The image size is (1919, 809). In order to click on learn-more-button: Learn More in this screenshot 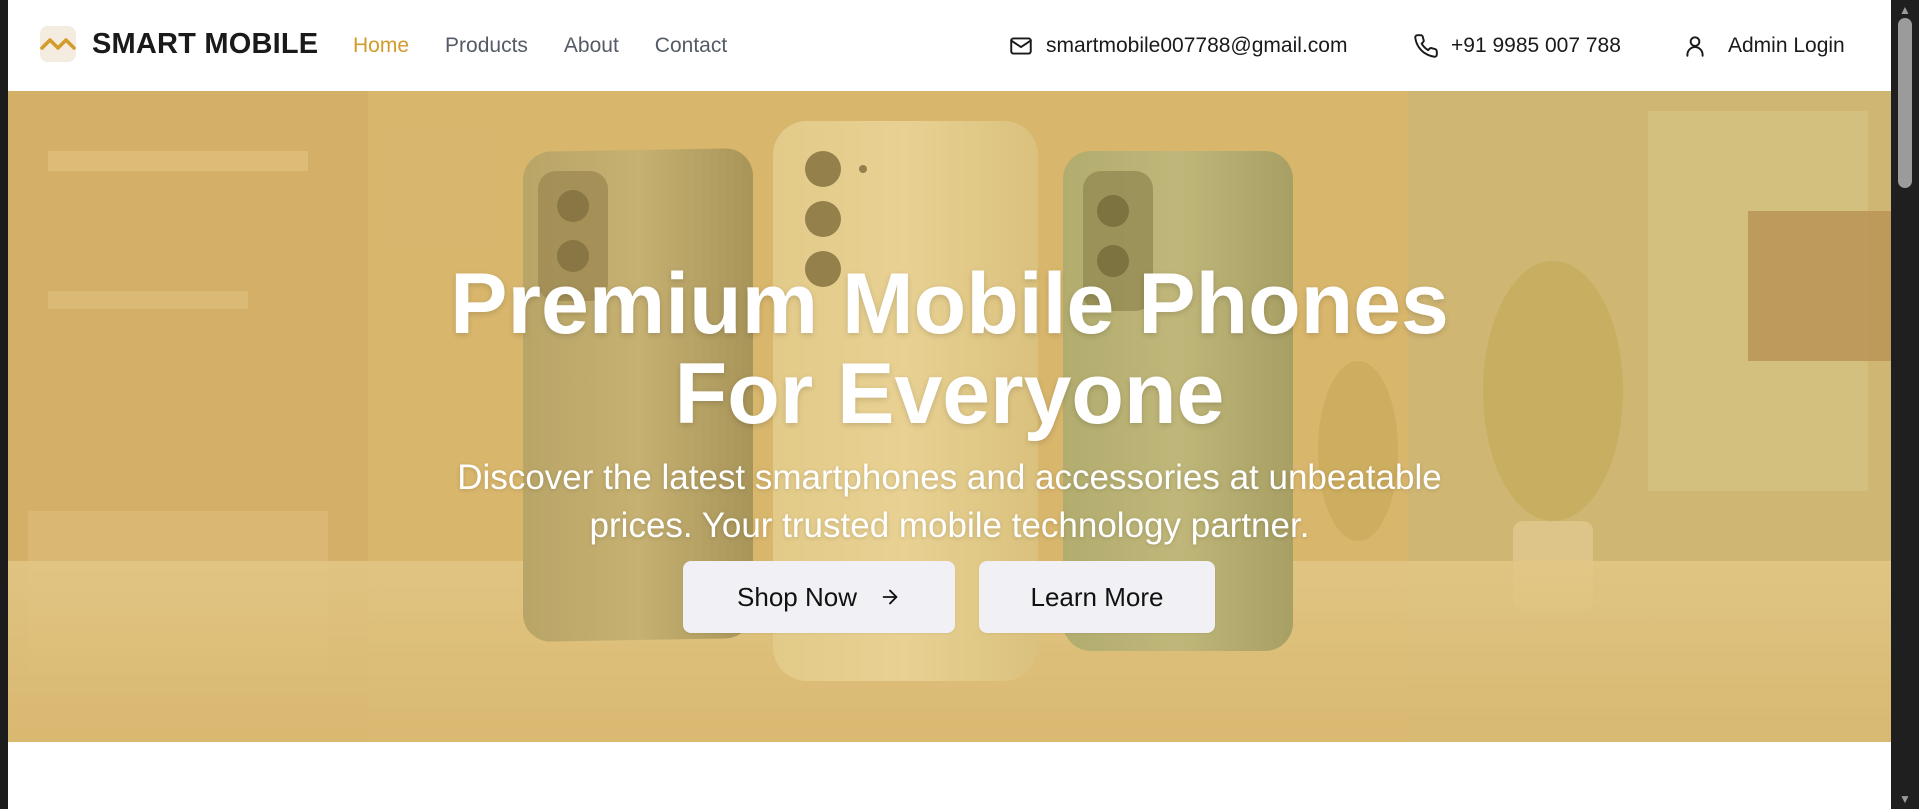, I will do `click(1097, 597)`.